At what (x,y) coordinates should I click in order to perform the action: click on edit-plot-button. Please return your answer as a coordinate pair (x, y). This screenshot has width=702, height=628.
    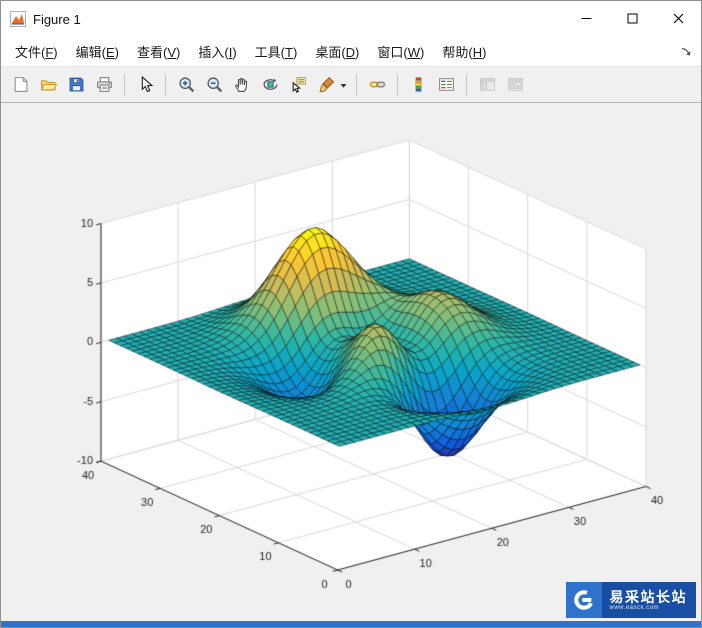
    Looking at the image, I should click on (145, 85).